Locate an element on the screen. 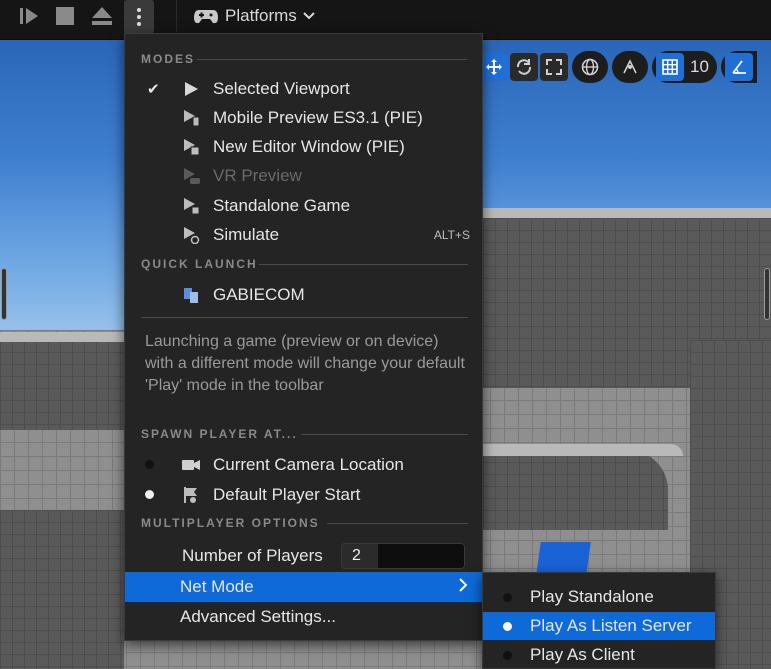 This screenshot has height=669, width=771. grid-snap-button is located at coordinates (670, 67).